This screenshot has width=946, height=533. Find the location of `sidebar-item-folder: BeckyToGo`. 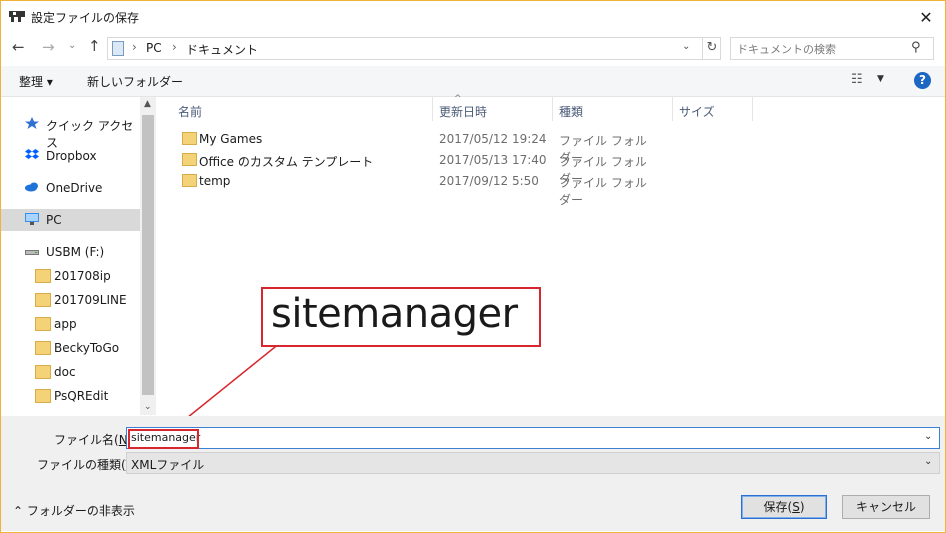

sidebar-item-folder: BeckyToGo is located at coordinates (70, 348).